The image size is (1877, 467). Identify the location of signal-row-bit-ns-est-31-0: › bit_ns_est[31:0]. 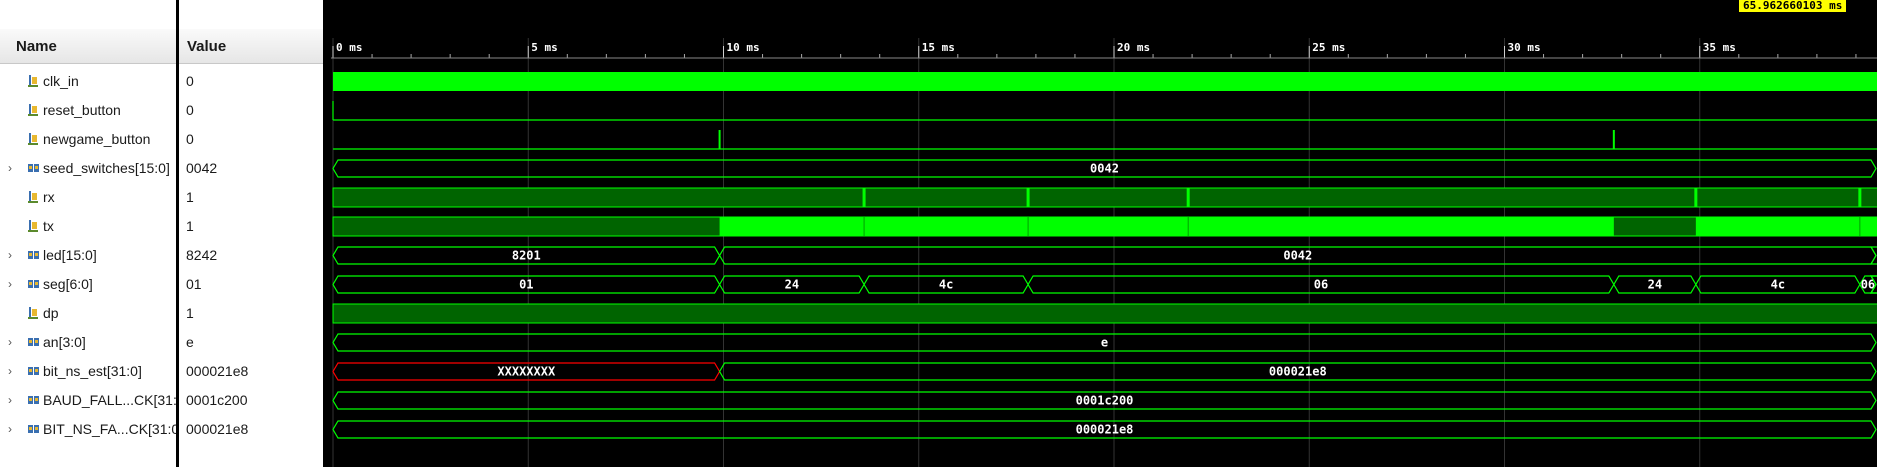
(88, 371).